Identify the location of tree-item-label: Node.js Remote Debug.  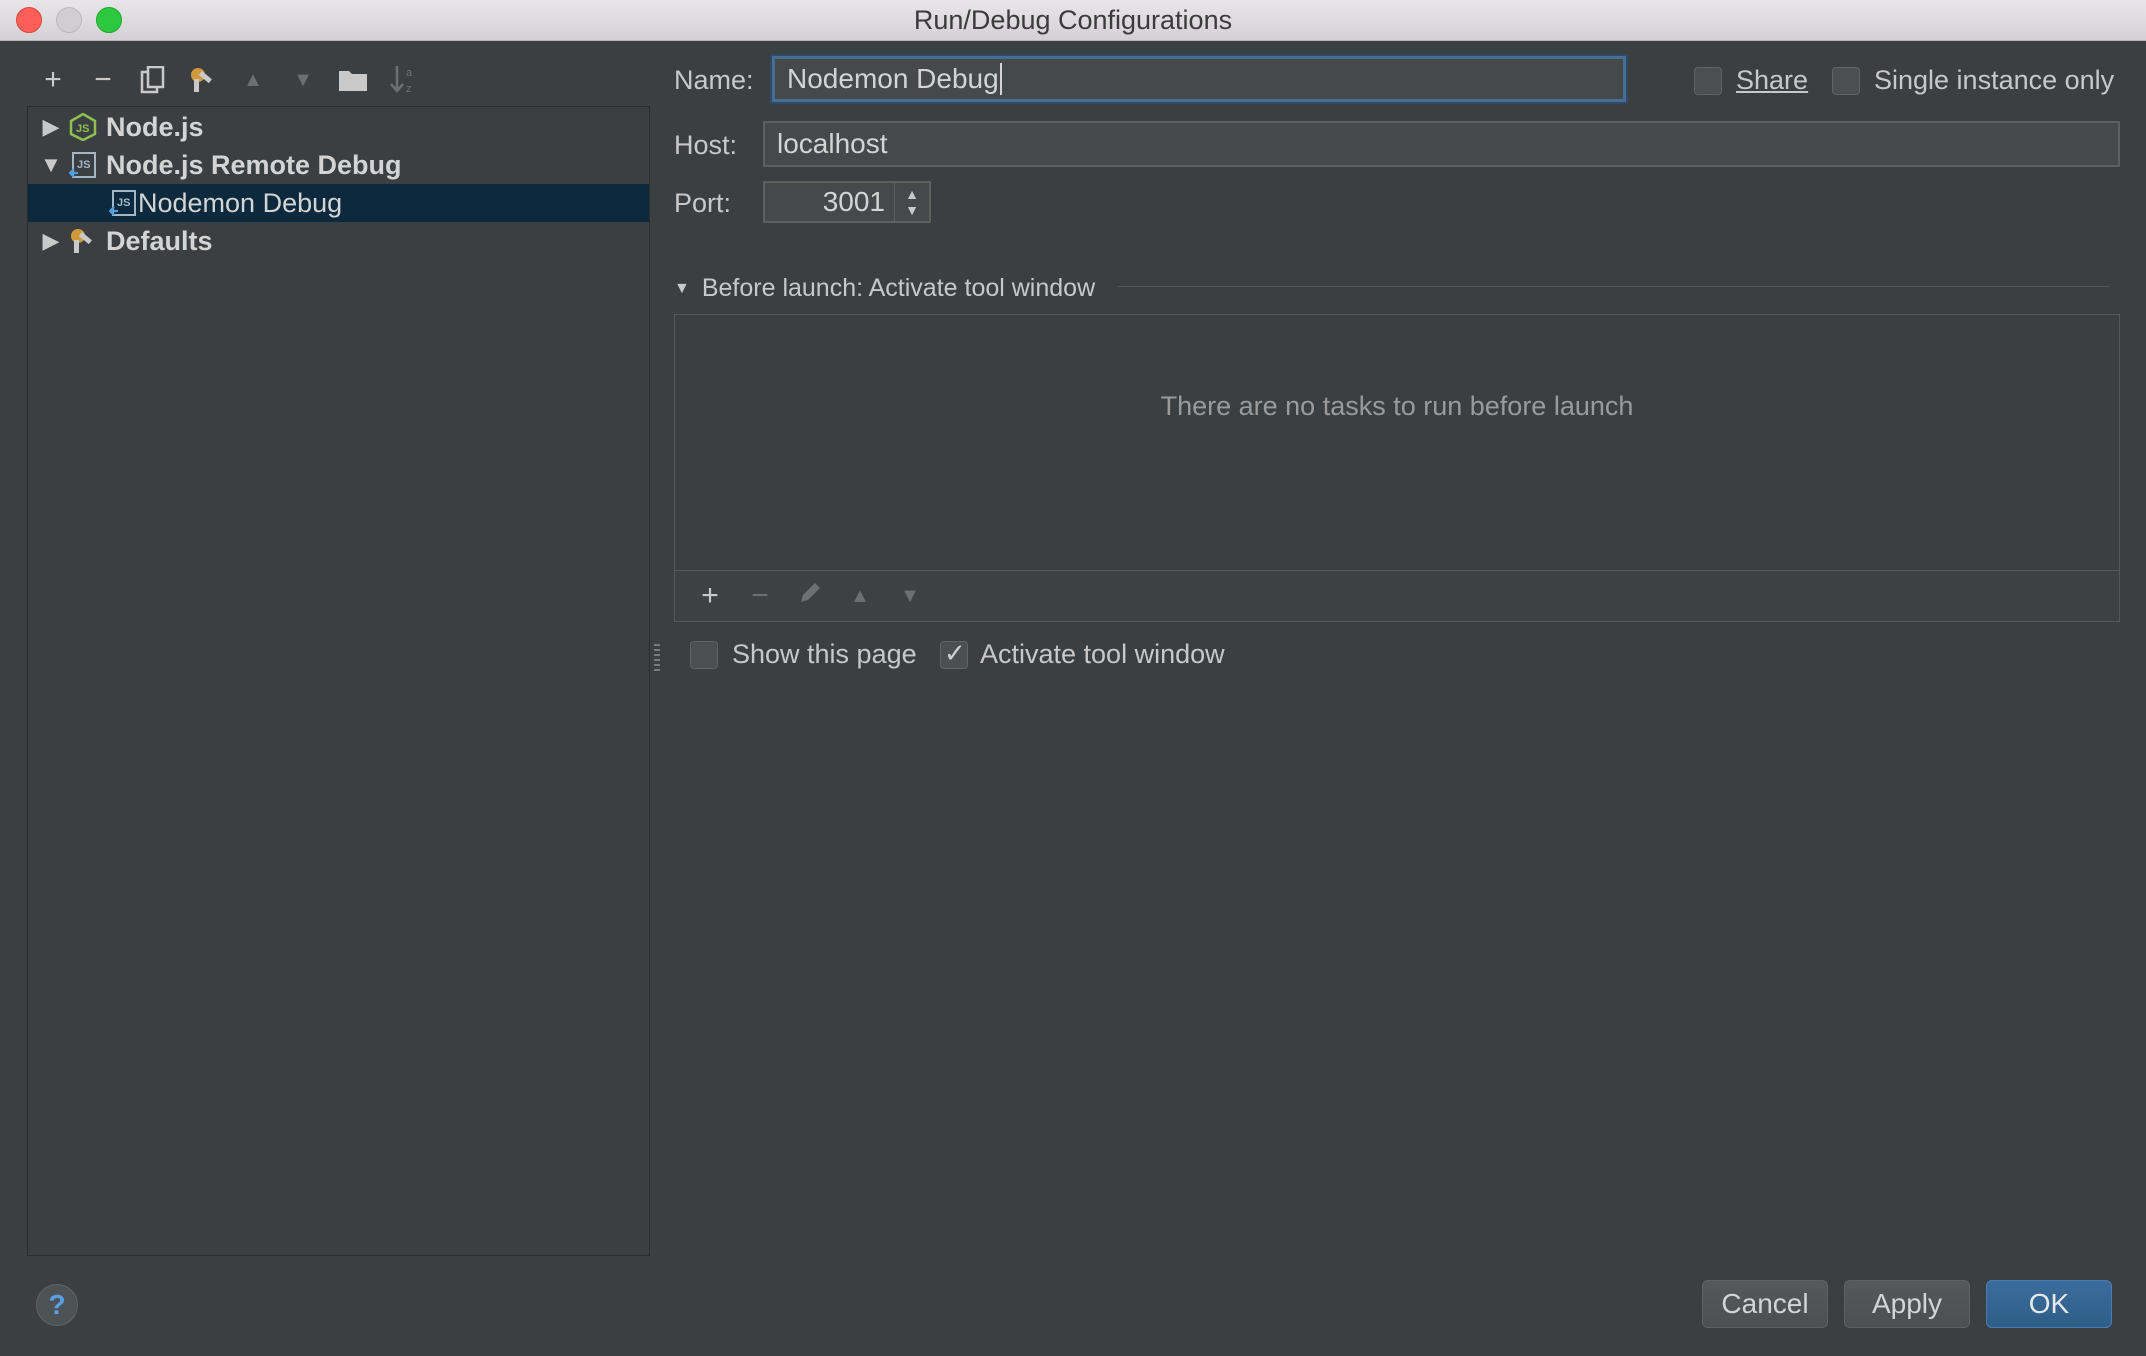
(254, 164).